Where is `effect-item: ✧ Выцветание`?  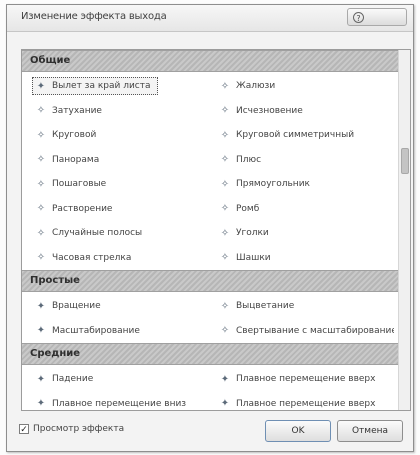 effect-item: ✧ Выцветание is located at coordinates (302, 306).